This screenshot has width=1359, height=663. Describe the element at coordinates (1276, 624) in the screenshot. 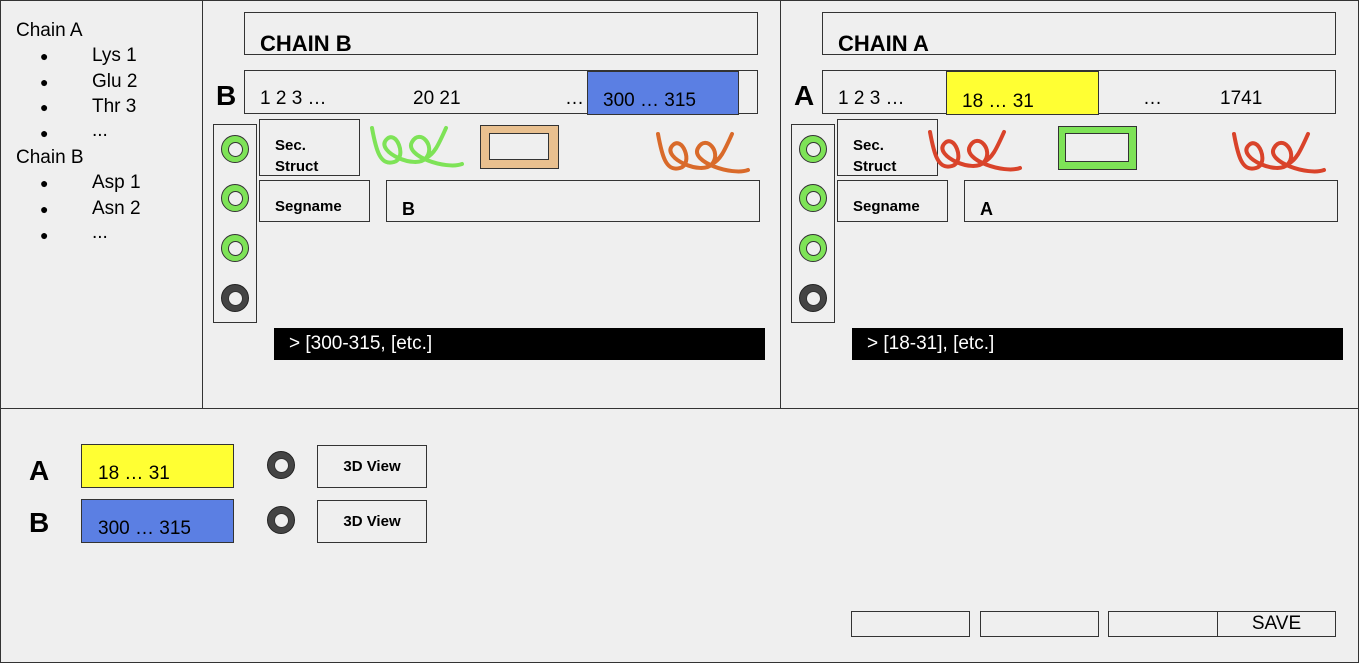

I see `save-button: SAVE` at that location.